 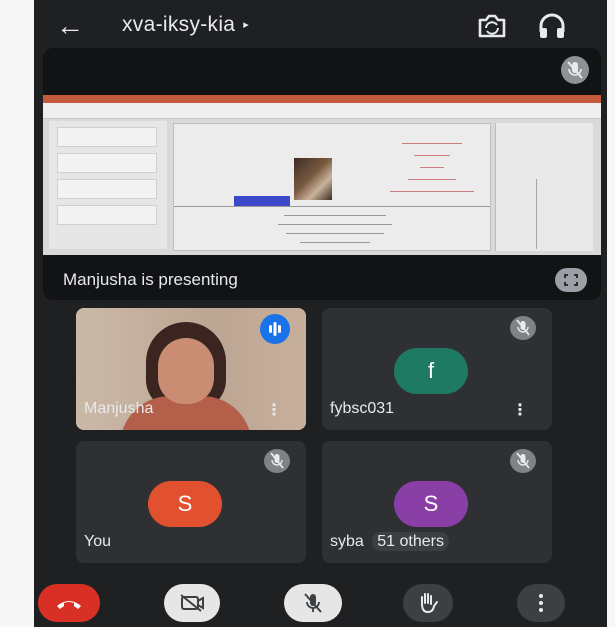 I want to click on fullscreen-button, so click(x=571, y=280).